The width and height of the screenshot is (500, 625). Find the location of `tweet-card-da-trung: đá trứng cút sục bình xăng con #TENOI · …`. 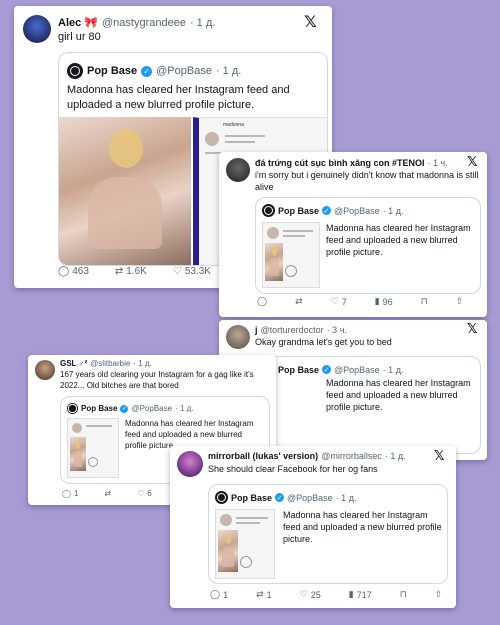

tweet-card-da-trung: đá trứng cút sục bình xăng con #TENOI · … is located at coordinates (353, 234).